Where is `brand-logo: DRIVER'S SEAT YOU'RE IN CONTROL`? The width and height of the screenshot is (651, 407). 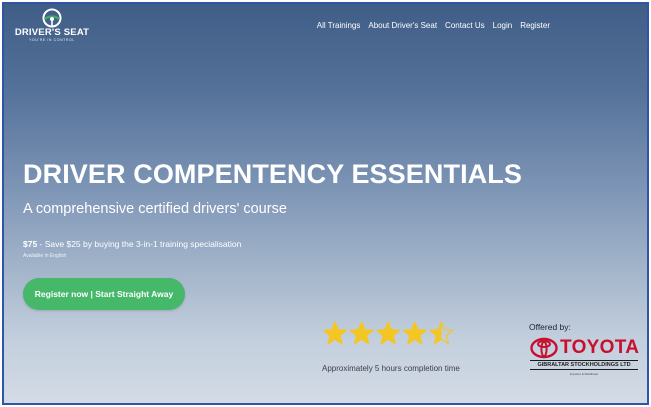
brand-logo: DRIVER'S SEAT YOU'RE IN CONTROL is located at coordinates (52, 26).